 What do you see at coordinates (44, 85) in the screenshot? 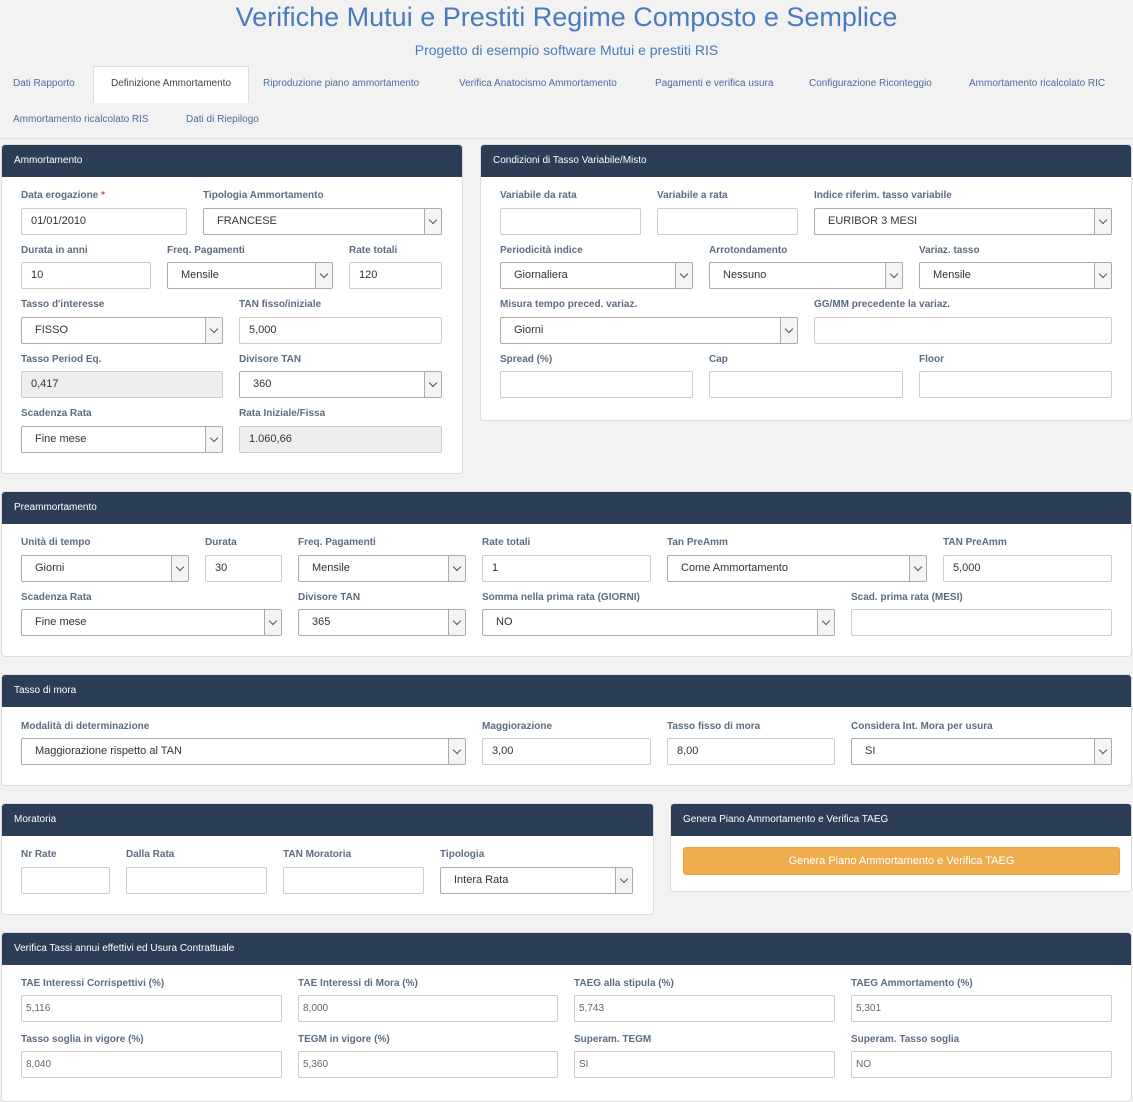
I see `tab-dati-rapporto: Dati Rapporto` at bounding box center [44, 85].